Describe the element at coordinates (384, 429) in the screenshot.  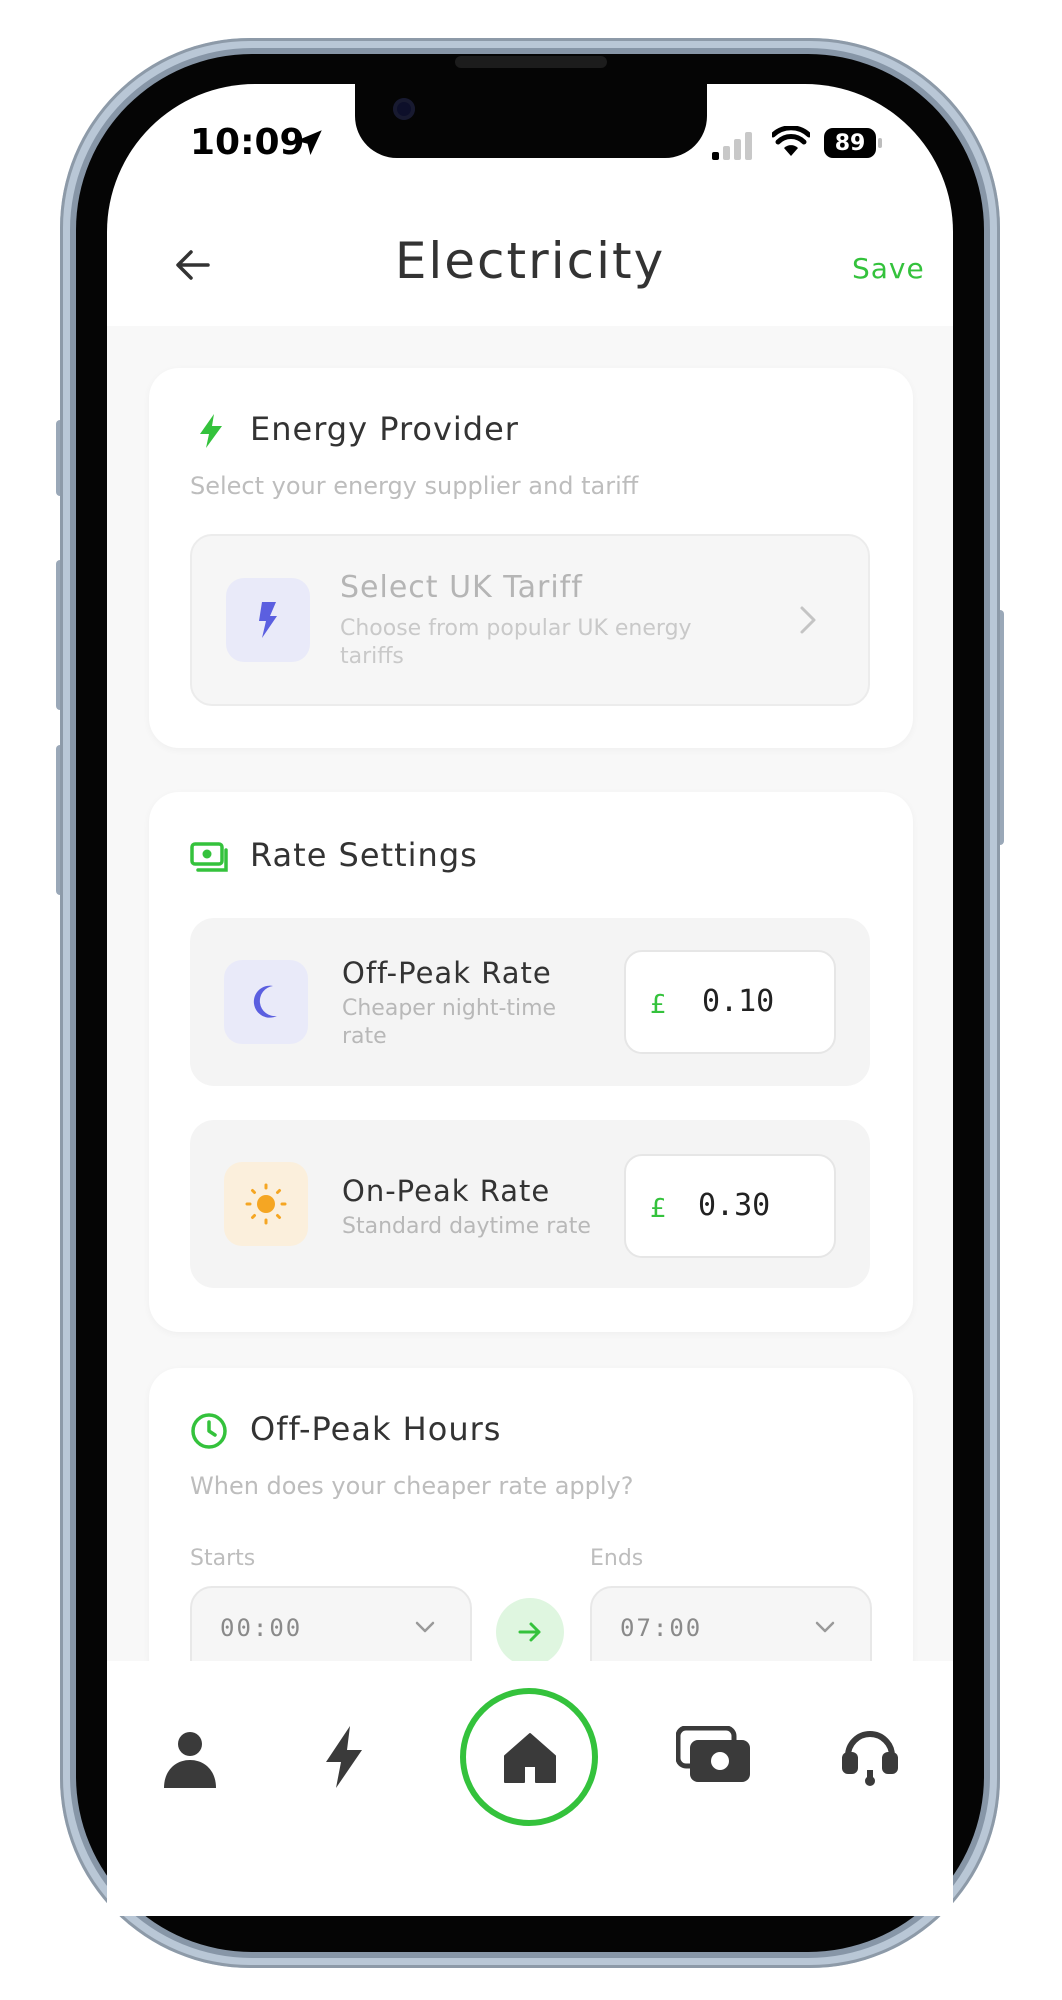
I see `energy-provider-title: Energy Provider` at that location.